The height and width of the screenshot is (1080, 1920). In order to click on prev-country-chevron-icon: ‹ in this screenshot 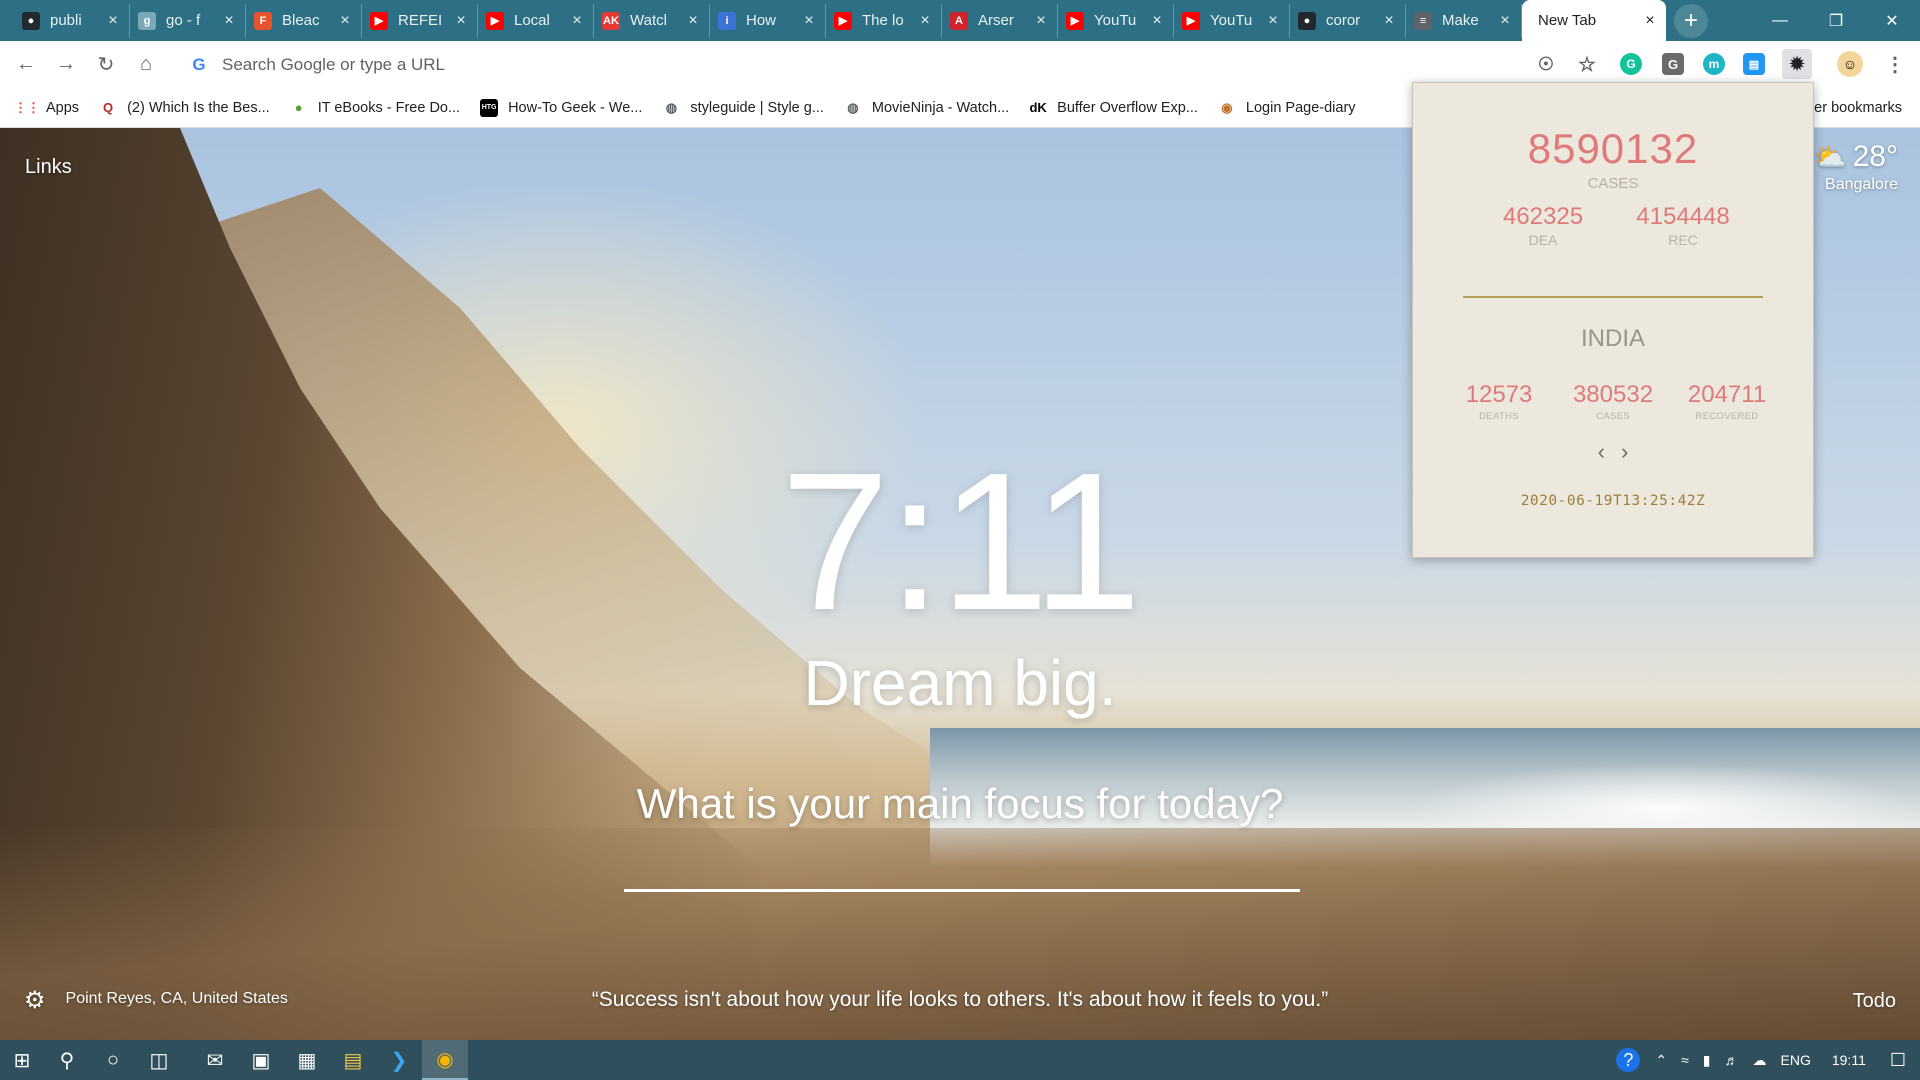, I will do `click(1601, 452)`.